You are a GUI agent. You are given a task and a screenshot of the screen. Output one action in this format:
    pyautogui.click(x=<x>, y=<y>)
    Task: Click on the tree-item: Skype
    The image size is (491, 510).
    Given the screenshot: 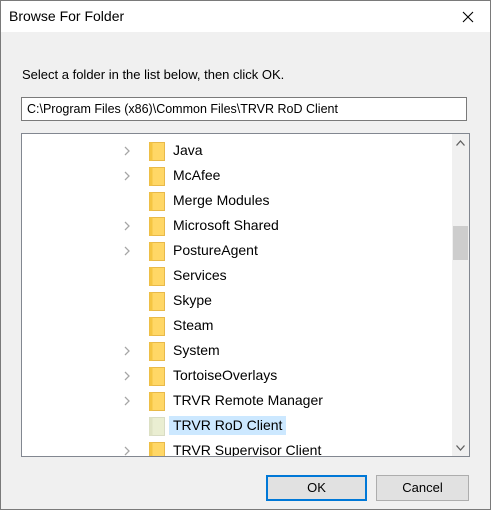 What is the action you would take?
    pyautogui.click(x=236, y=301)
    